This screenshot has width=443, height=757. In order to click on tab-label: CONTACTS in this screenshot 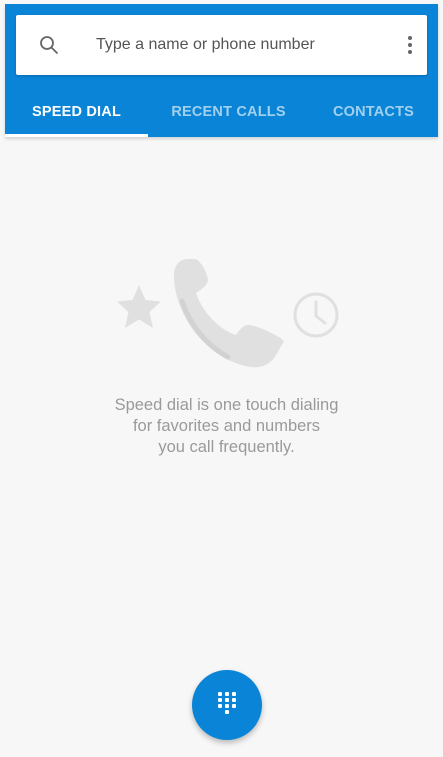, I will do `click(373, 112)`.